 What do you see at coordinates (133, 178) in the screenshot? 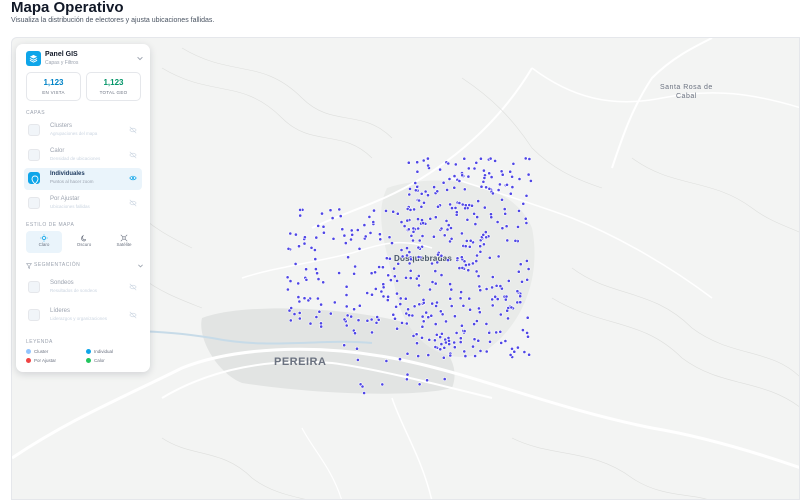
I see `eye-icon` at bounding box center [133, 178].